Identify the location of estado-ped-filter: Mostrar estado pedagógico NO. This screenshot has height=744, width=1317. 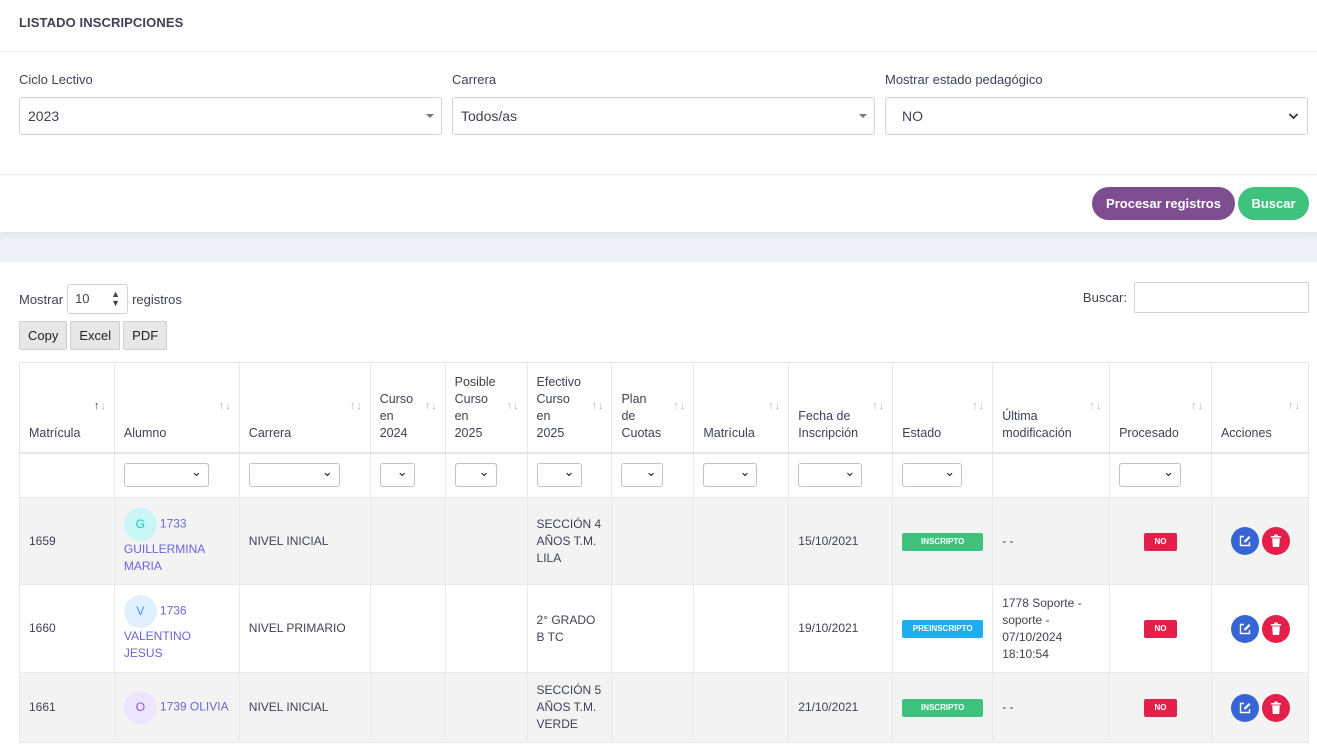
(1096, 103).